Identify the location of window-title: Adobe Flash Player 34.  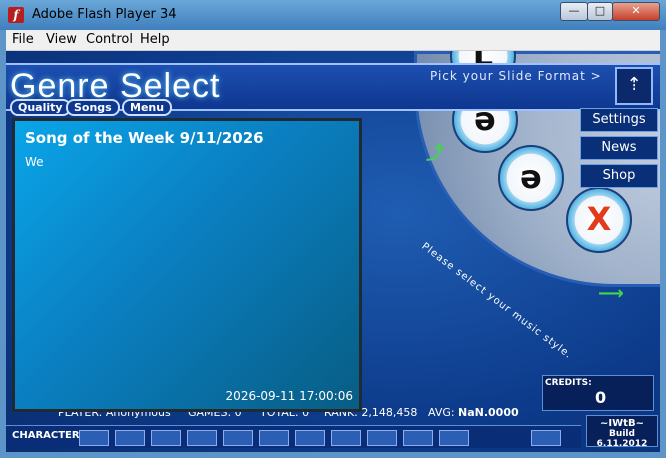
(104, 14).